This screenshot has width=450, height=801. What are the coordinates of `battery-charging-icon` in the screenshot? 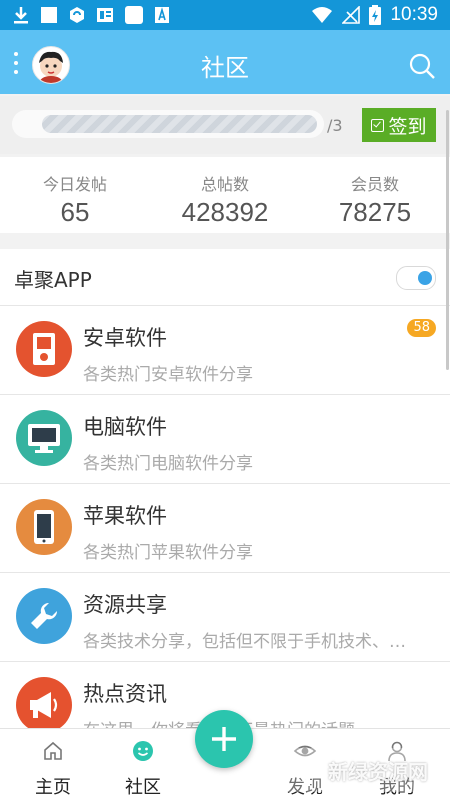 It's located at (375, 15).